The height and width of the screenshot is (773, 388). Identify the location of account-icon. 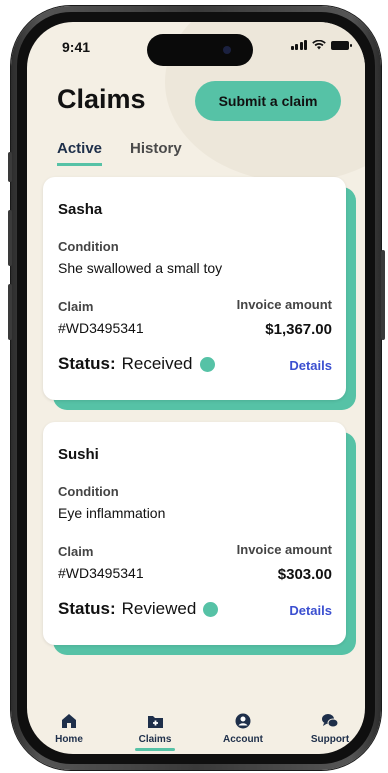
(243, 721).